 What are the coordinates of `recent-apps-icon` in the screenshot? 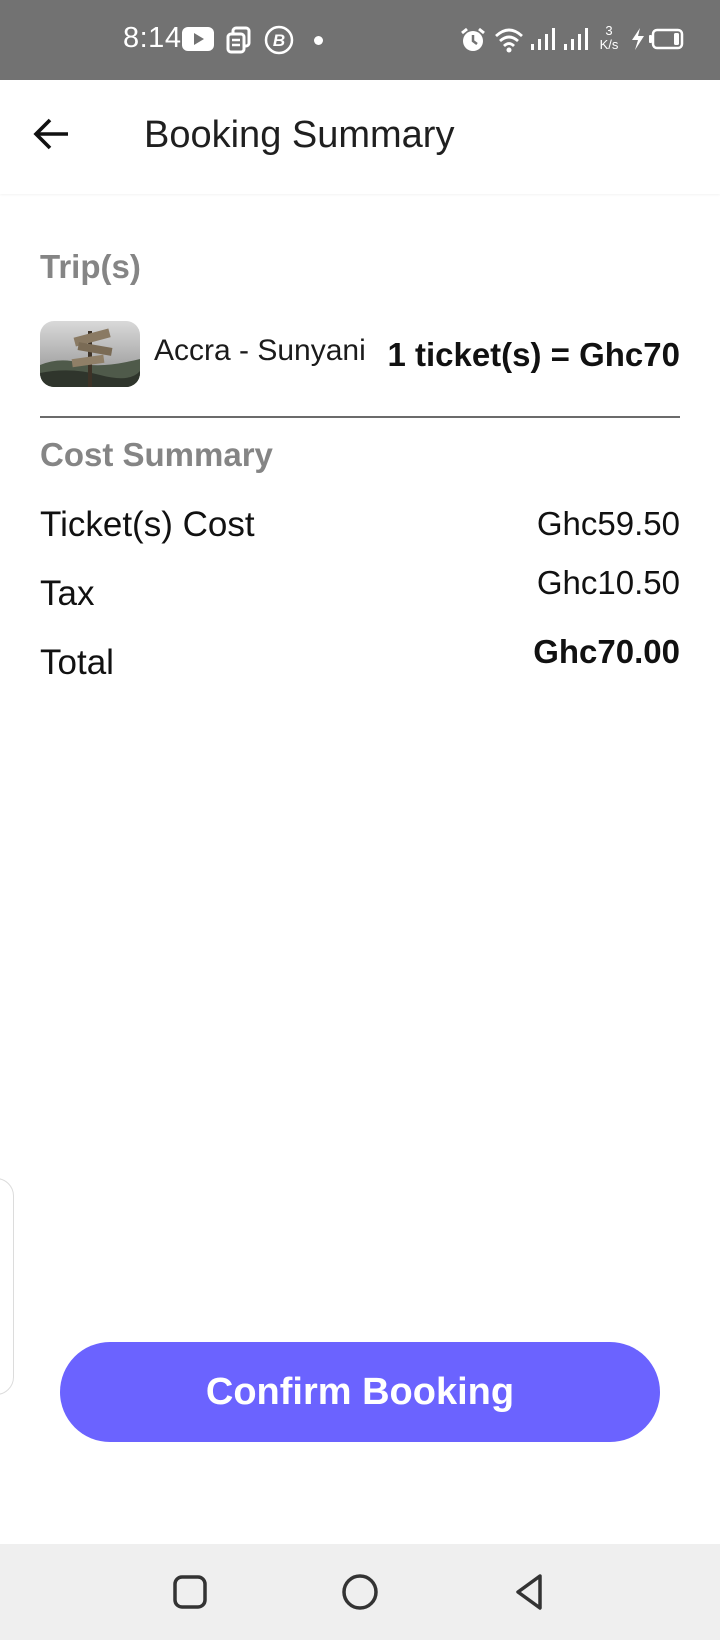 It's located at (190, 1592).